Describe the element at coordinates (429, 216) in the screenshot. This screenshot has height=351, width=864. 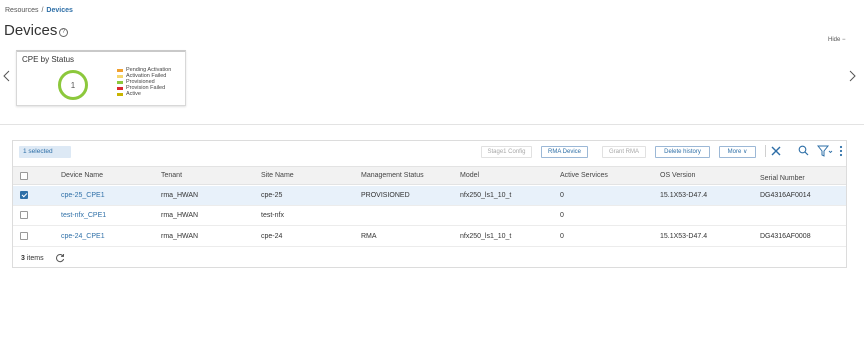
I see `table-row: test-nfx_CPE1 rma_HWAN test-nfx 0` at that location.